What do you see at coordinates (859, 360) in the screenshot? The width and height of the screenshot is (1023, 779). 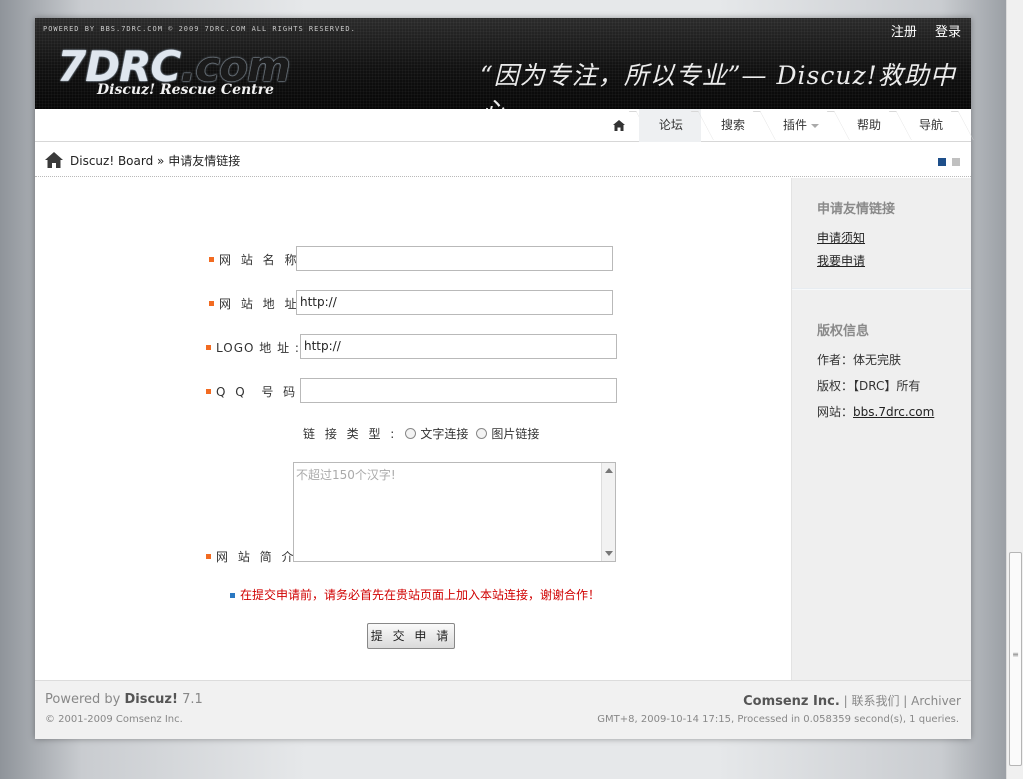 I see `sidebar-author: 作者：体无完肤` at bounding box center [859, 360].